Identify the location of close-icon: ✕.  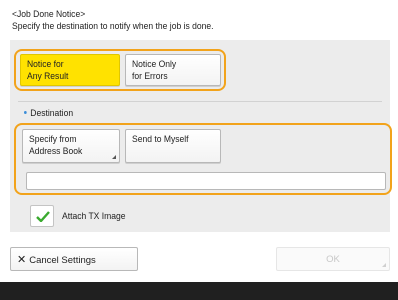
(22, 260).